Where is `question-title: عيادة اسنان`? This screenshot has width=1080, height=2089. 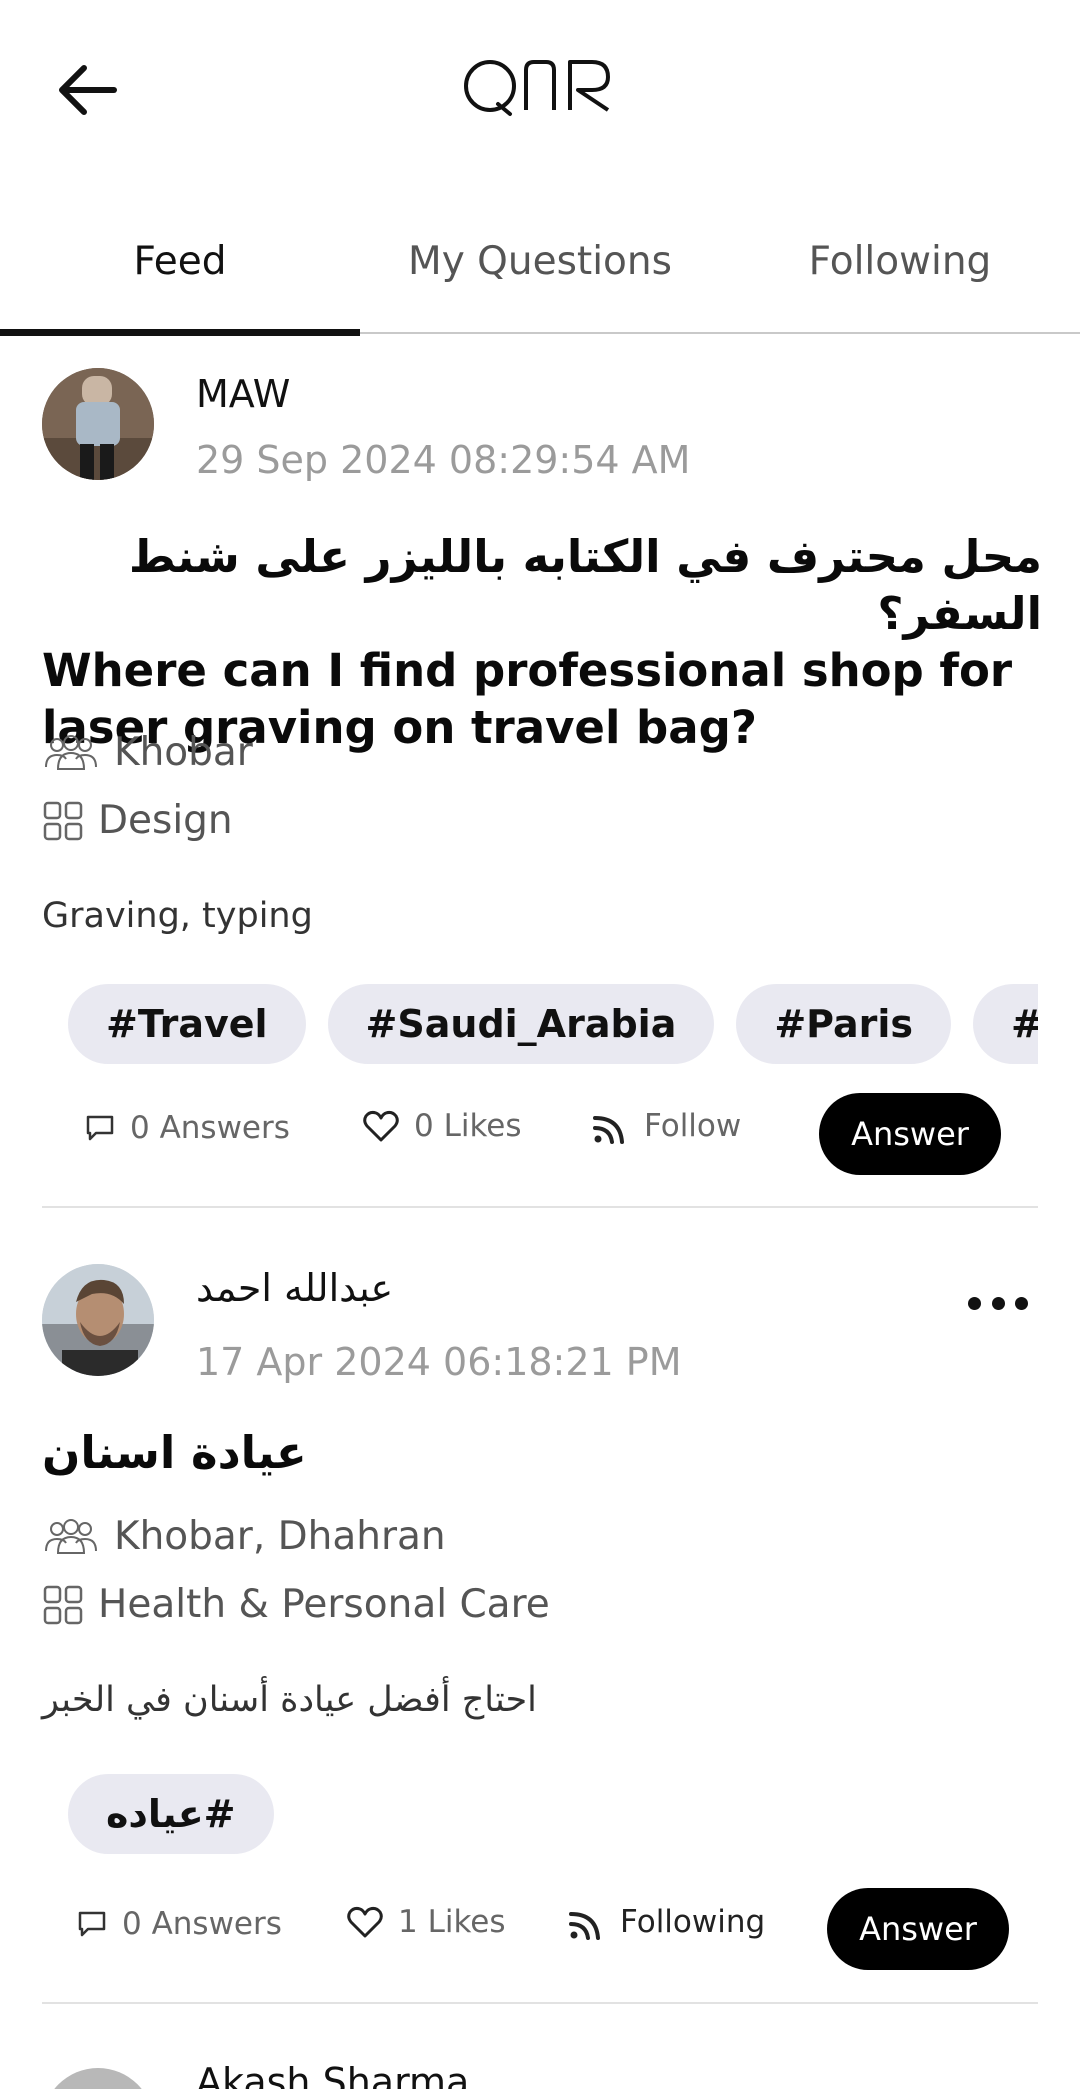 question-title: عيادة اسنان is located at coordinates (174, 1452).